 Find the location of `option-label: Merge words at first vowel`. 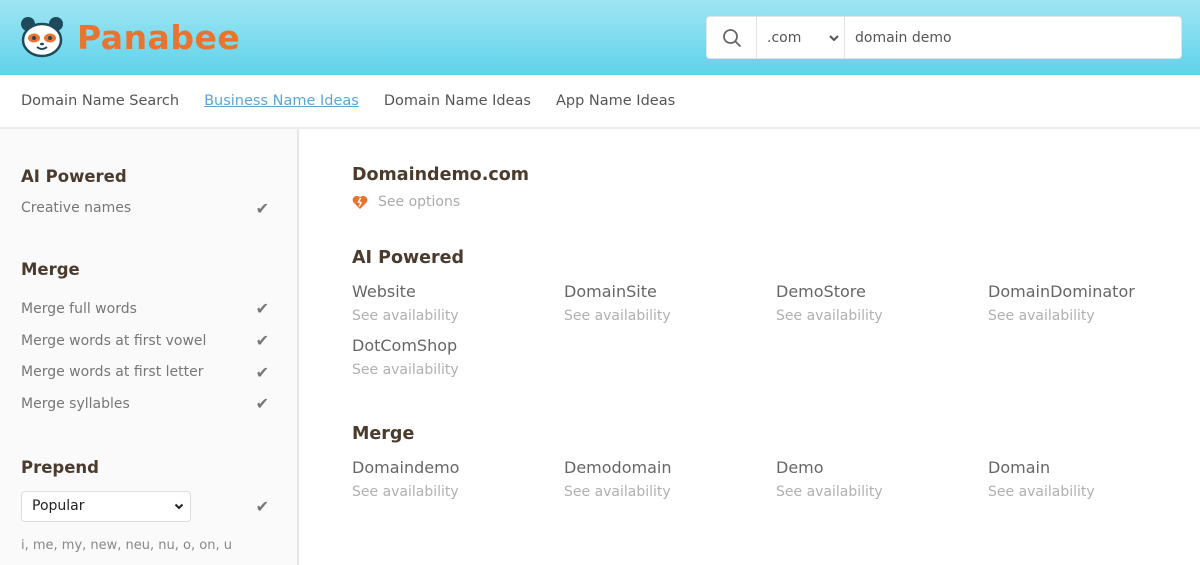

option-label: Merge words at first vowel is located at coordinates (114, 340).